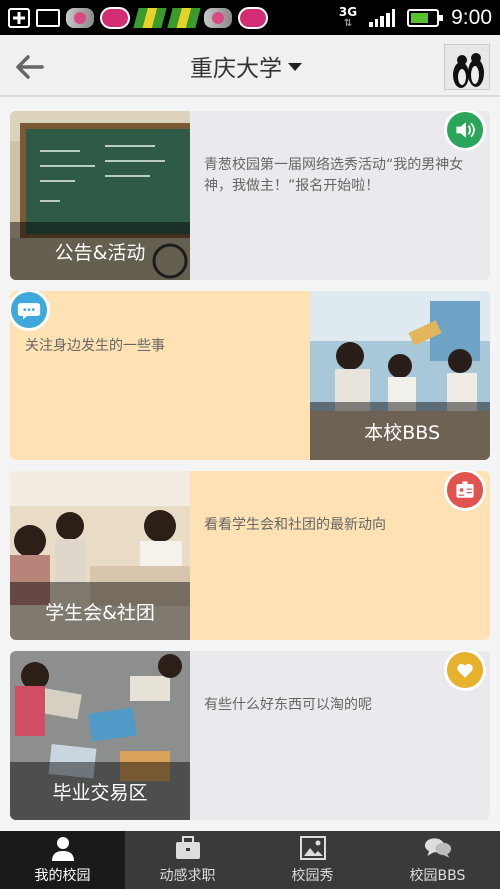 The width and height of the screenshot is (500, 889). I want to click on tab-campus-show: 校园秀, so click(312, 860).